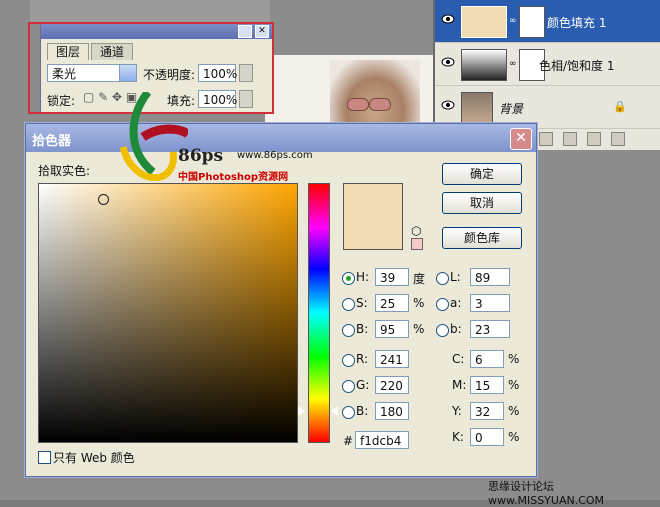 Image resolution: width=660 pixels, height=507 pixels. What do you see at coordinates (490, 277) in the screenshot?
I see `l-input: 89` at bounding box center [490, 277].